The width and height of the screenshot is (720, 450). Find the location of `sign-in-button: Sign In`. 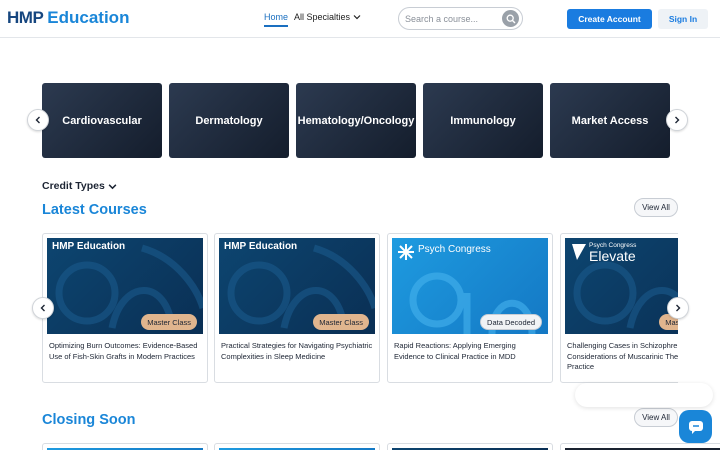

sign-in-button: Sign In is located at coordinates (683, 19).